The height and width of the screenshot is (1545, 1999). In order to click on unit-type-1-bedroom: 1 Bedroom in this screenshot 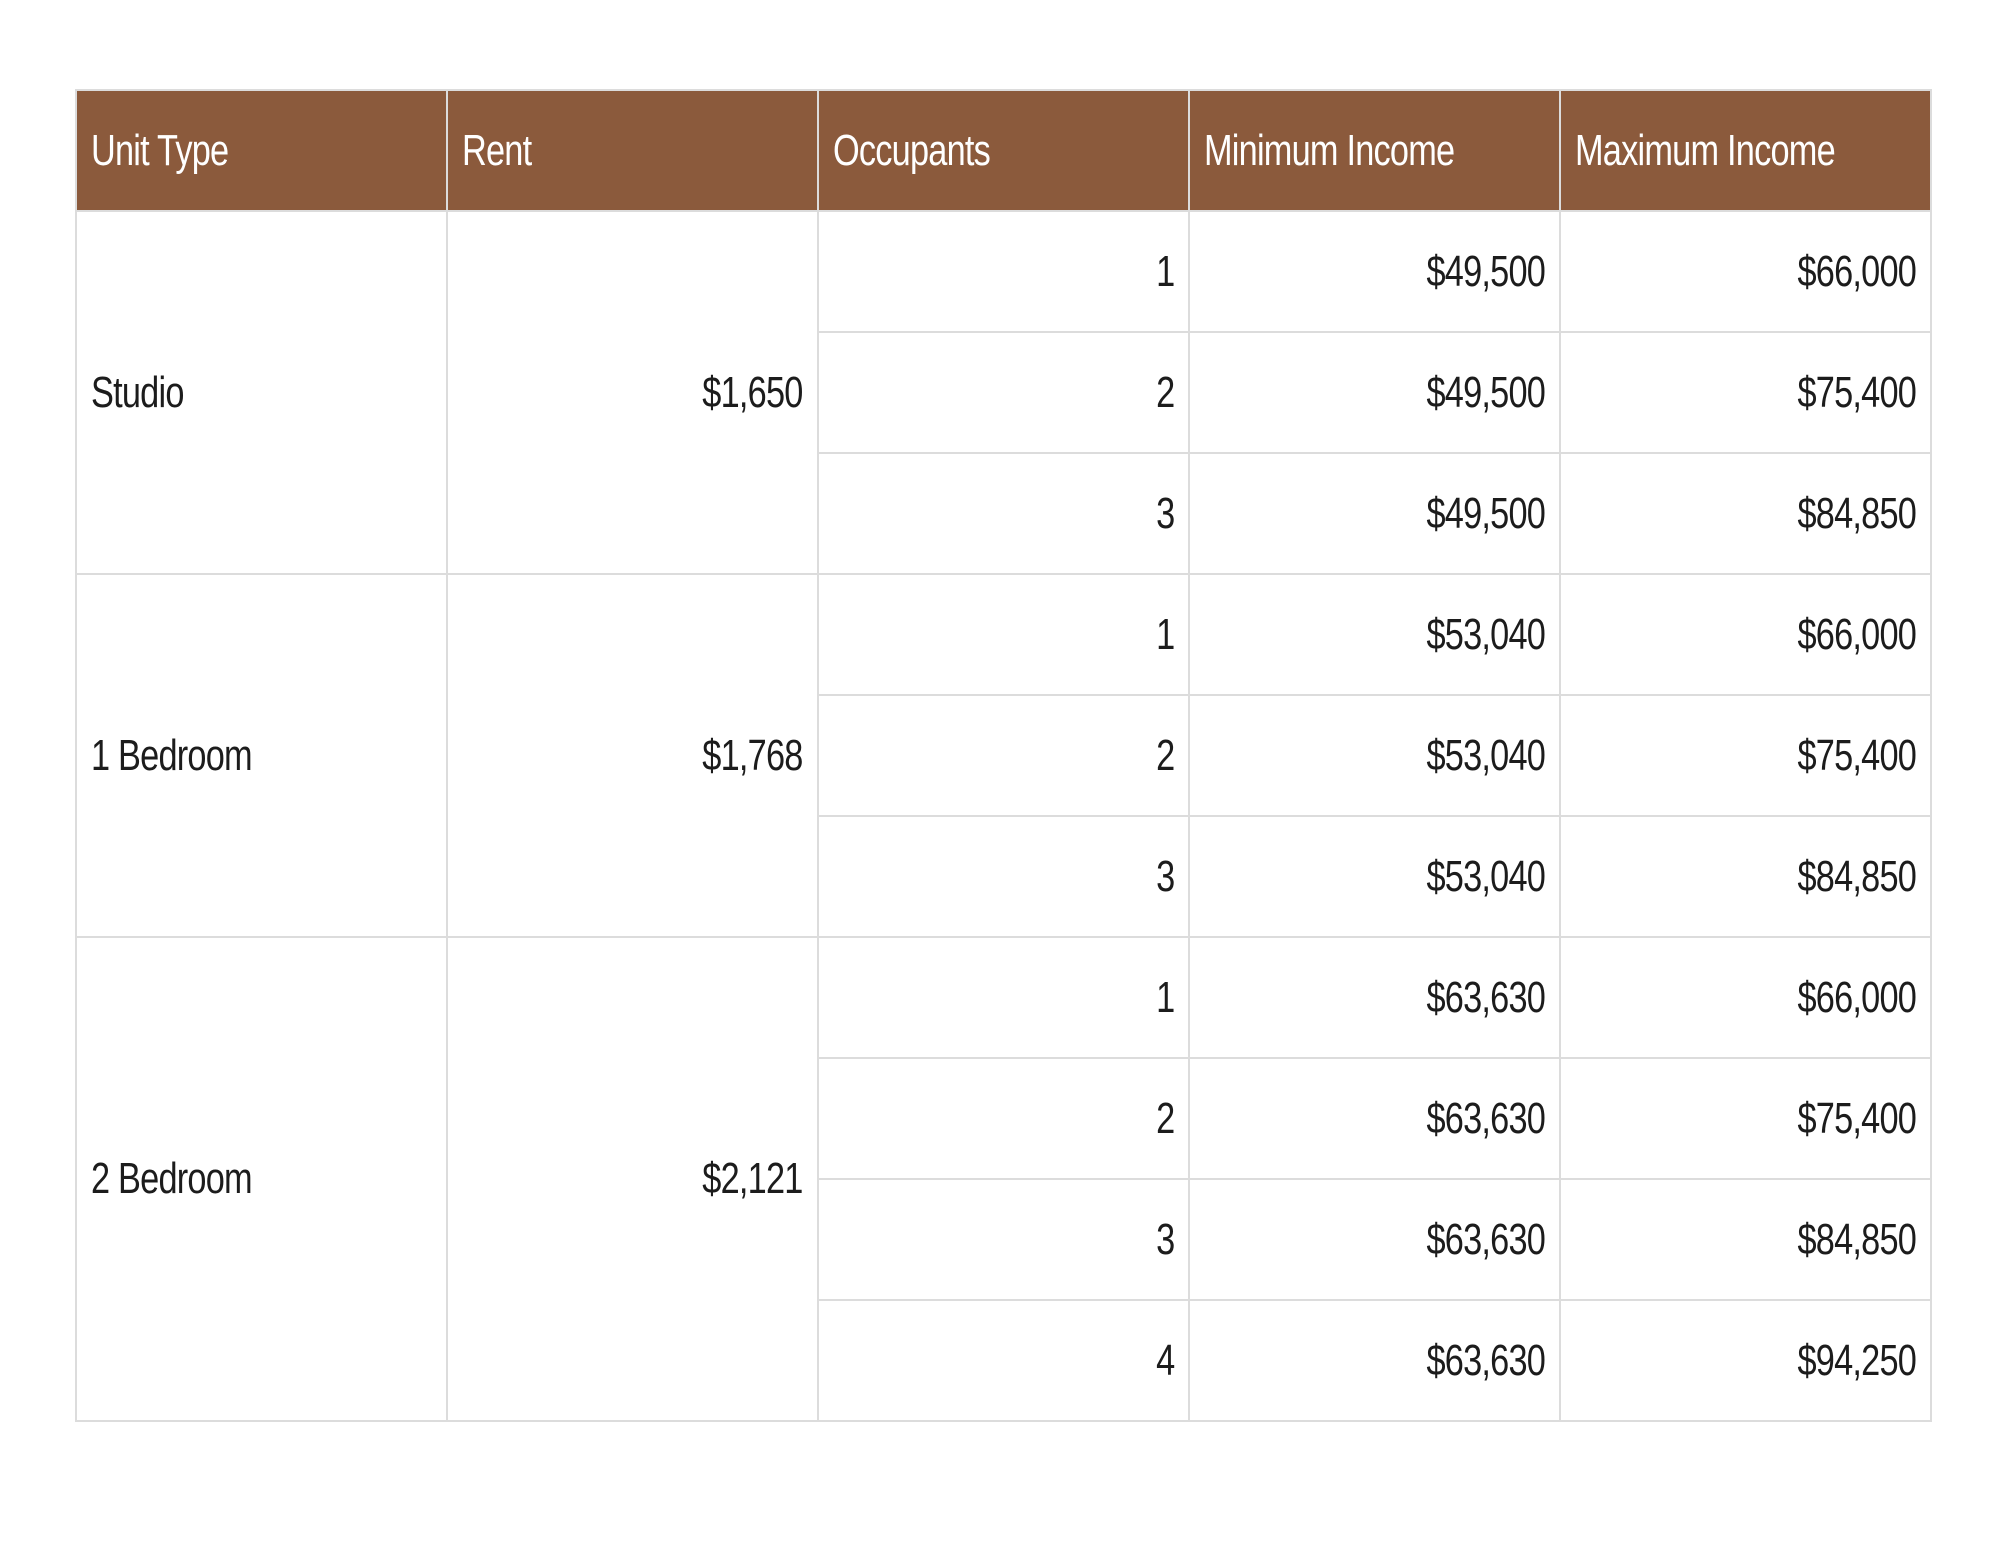, I will do `click(172, 755)`.